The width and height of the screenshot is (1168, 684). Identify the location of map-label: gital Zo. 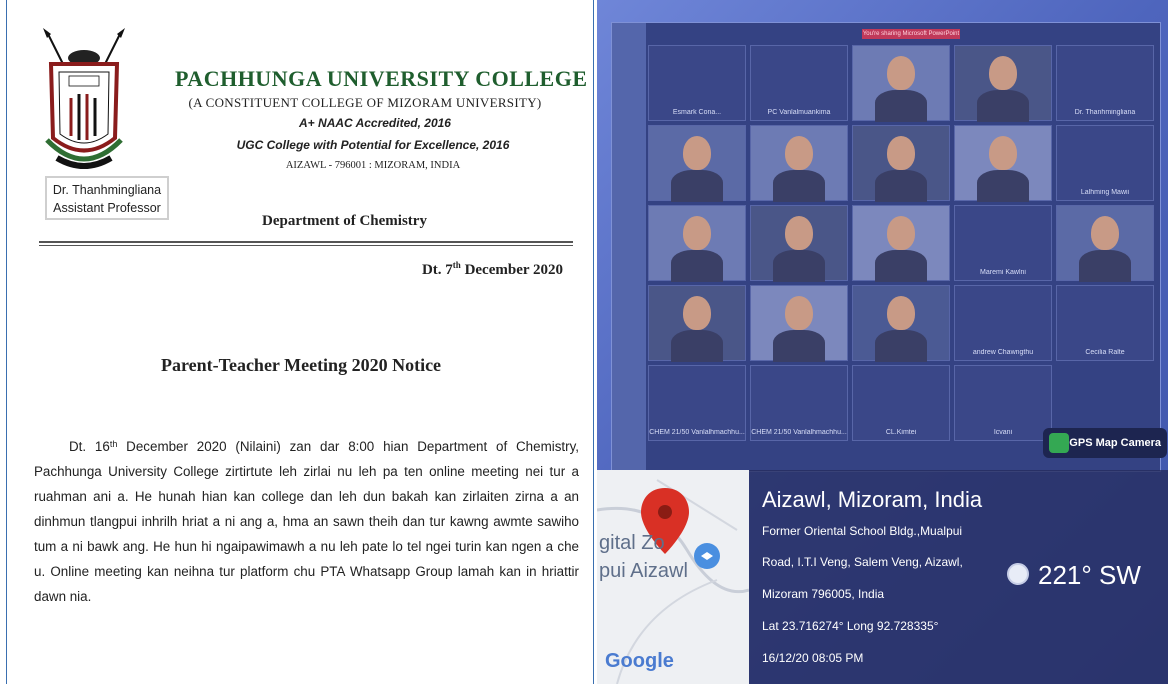
(632, 543).